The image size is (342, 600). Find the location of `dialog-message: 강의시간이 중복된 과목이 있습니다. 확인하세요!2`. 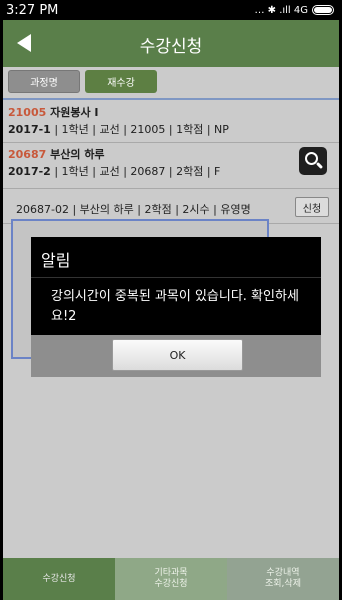

dialog-message: 강의시간이 중복된 과목이 있습니다. 확인하세요!2 is located at coordinates (175, 306).